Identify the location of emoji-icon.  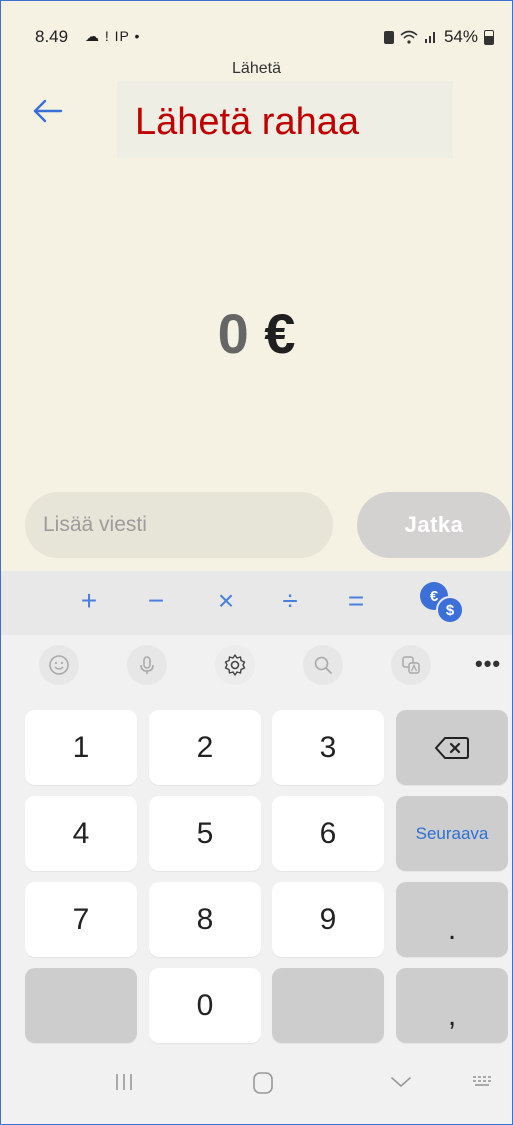
(59, 665).